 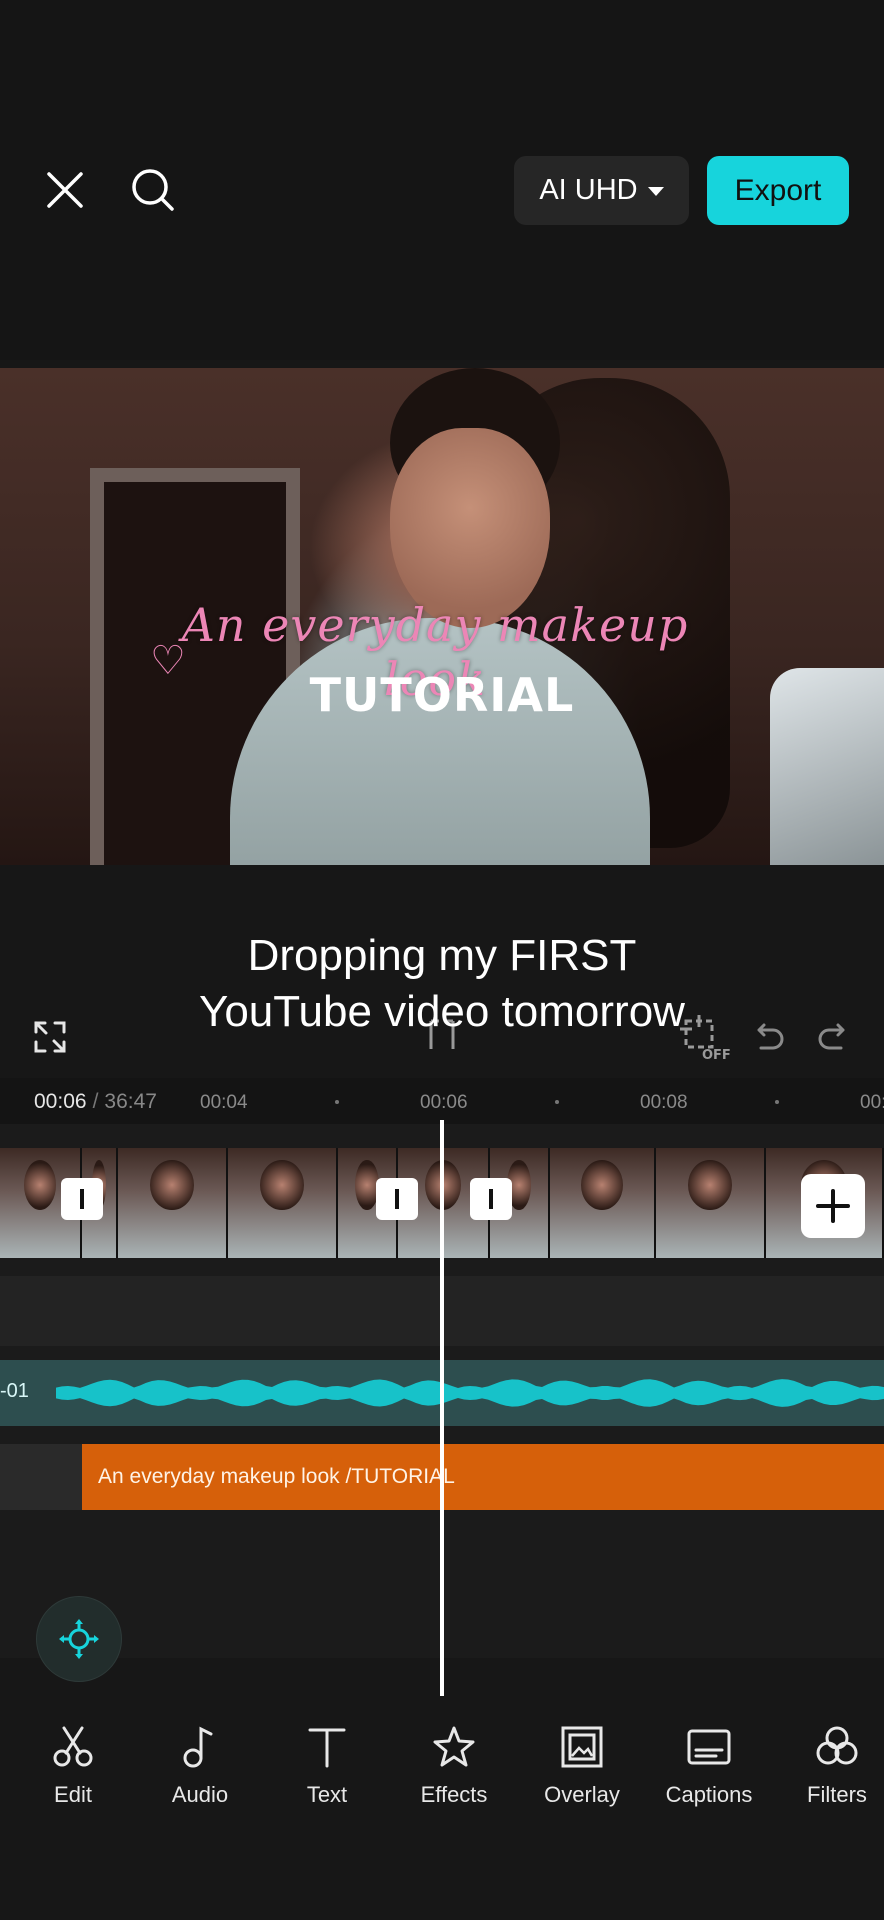 What do you see at coordinates (709, 1794) in the screenshot?
I see `tool-captions-label: Captions` at bounding box center [709, 1794].